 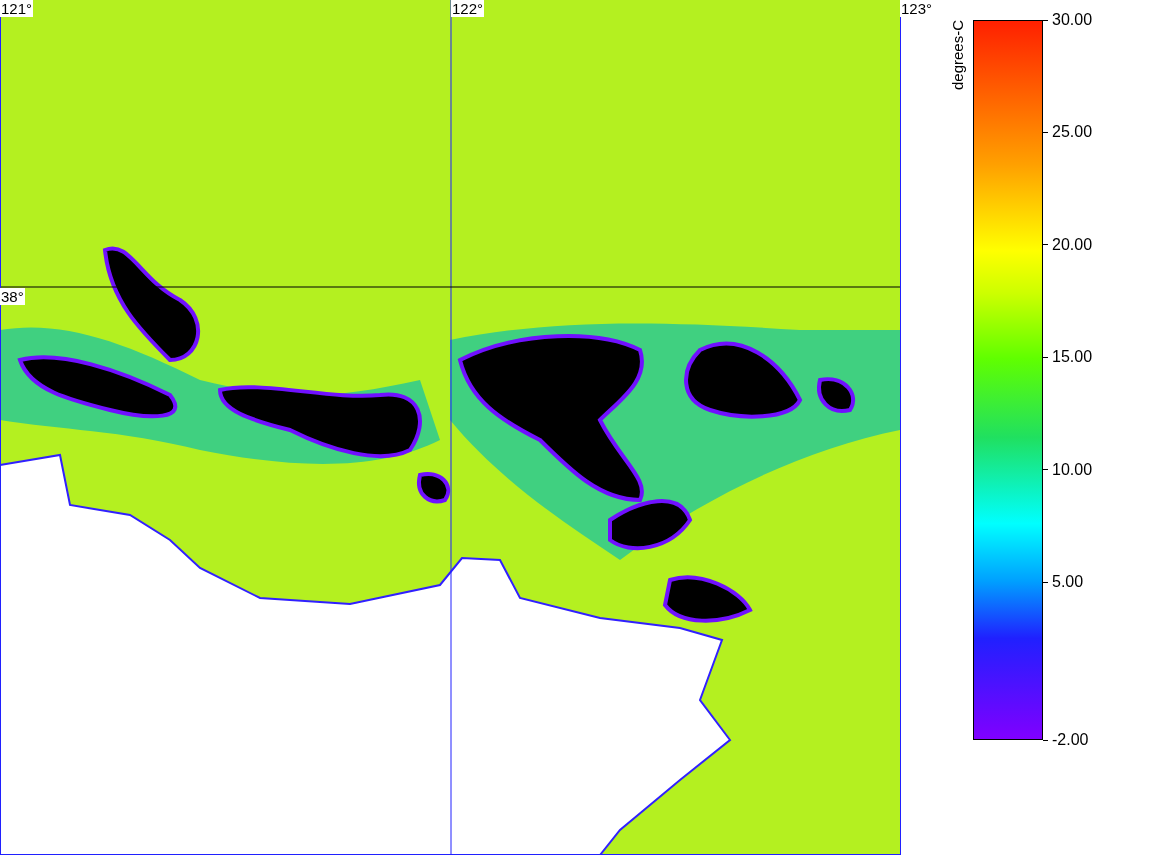 What do you see at coordinates (1072, 132) in the screenshot?
I see `scale-tick-label: 25.00` at bounding box center [1072, 132].